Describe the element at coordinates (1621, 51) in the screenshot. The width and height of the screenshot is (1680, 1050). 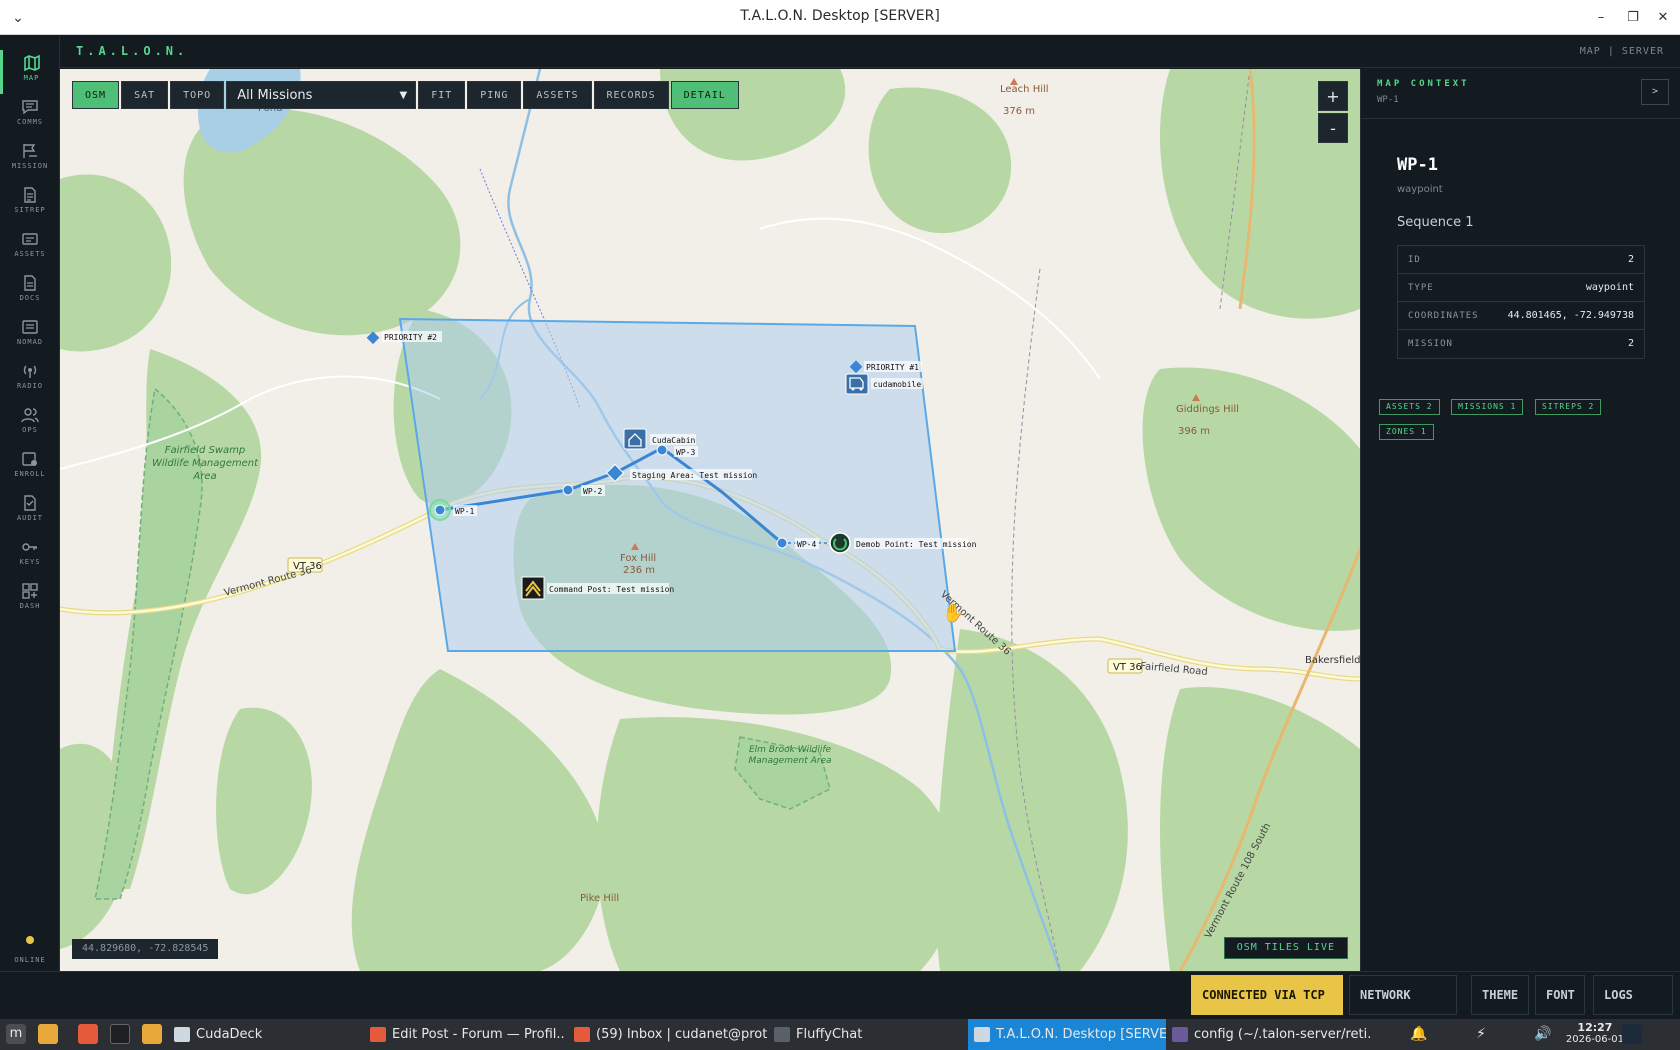
I see `breadcrumb: MAP | SERVER` at that location.